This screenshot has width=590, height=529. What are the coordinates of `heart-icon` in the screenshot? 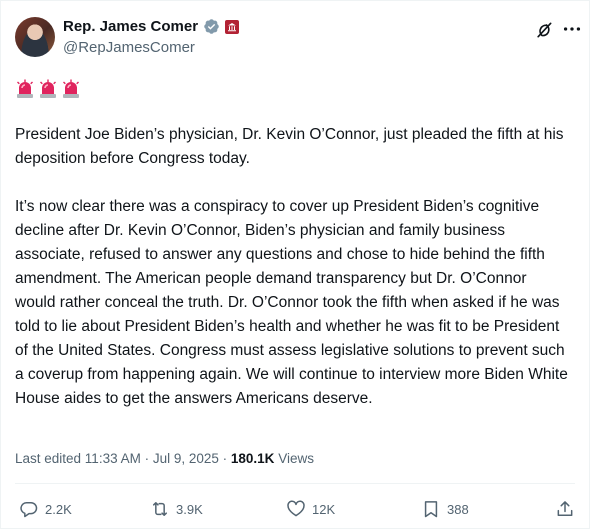 It's located at (296, 508).